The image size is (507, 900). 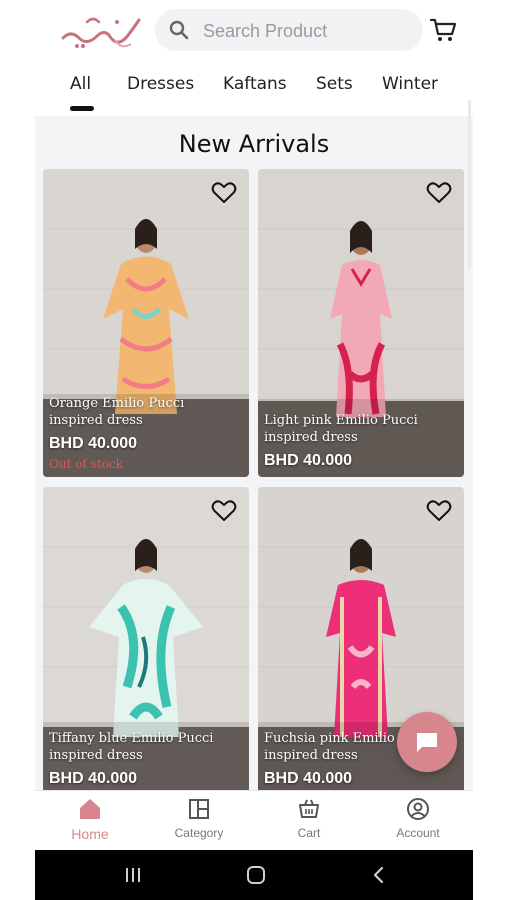 I want to click on product-name: Light pink Emilio Pucci inspired dress, so click(x=341, y=429).